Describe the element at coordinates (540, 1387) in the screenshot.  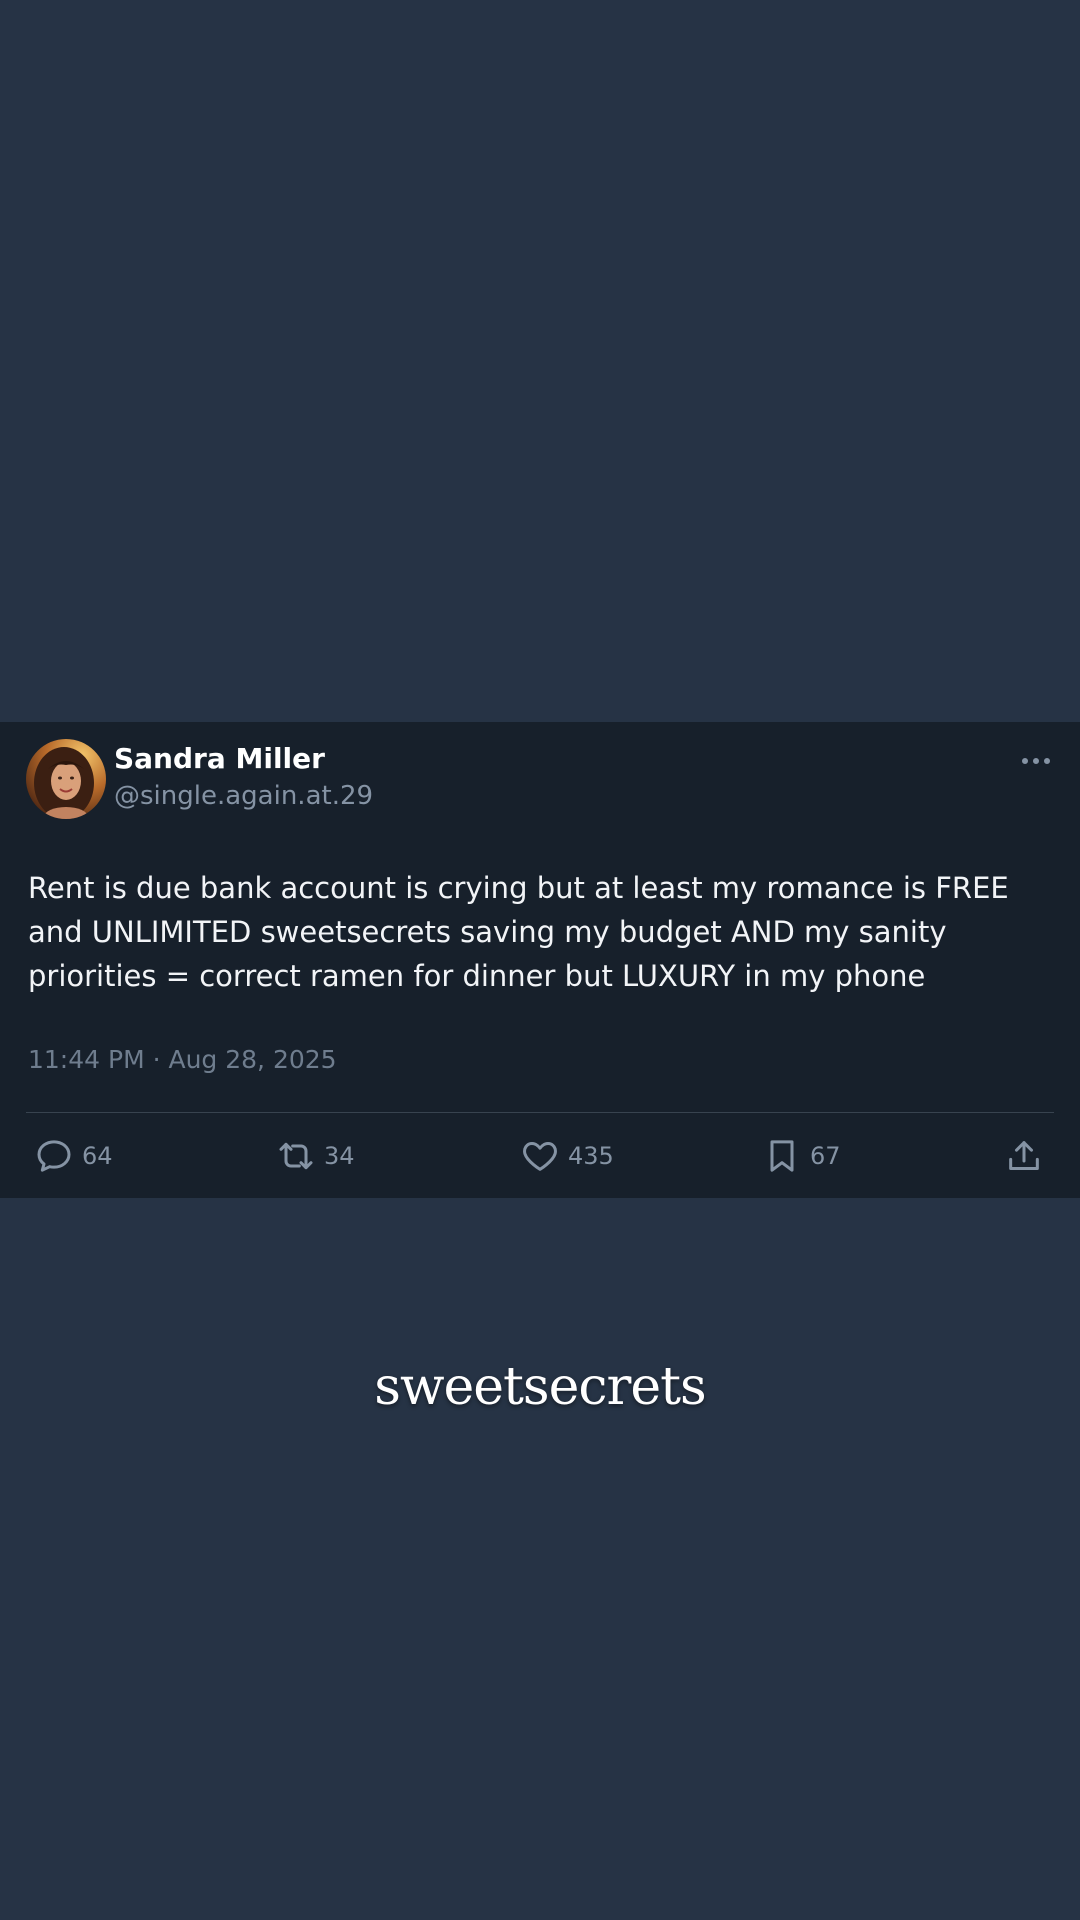
I see `brand-logo: sweetsecrets` at that location.